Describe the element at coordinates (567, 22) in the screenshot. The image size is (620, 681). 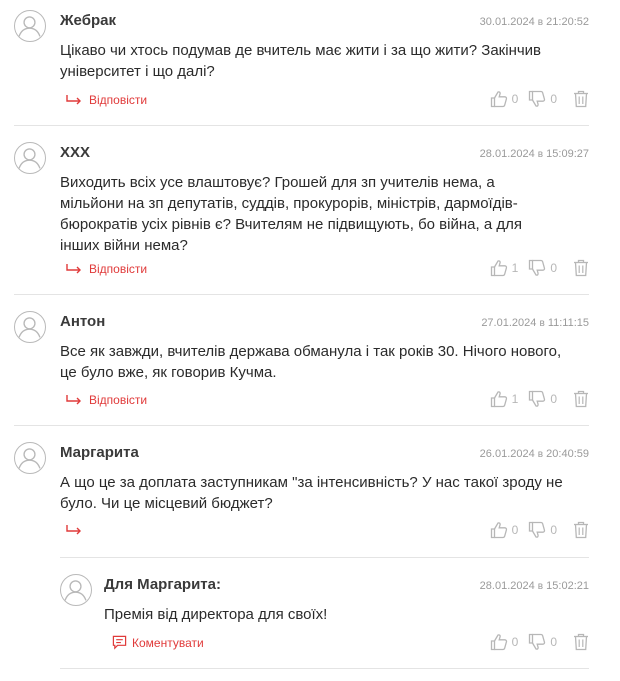
I see `time-value: 21:20:52` at that location.